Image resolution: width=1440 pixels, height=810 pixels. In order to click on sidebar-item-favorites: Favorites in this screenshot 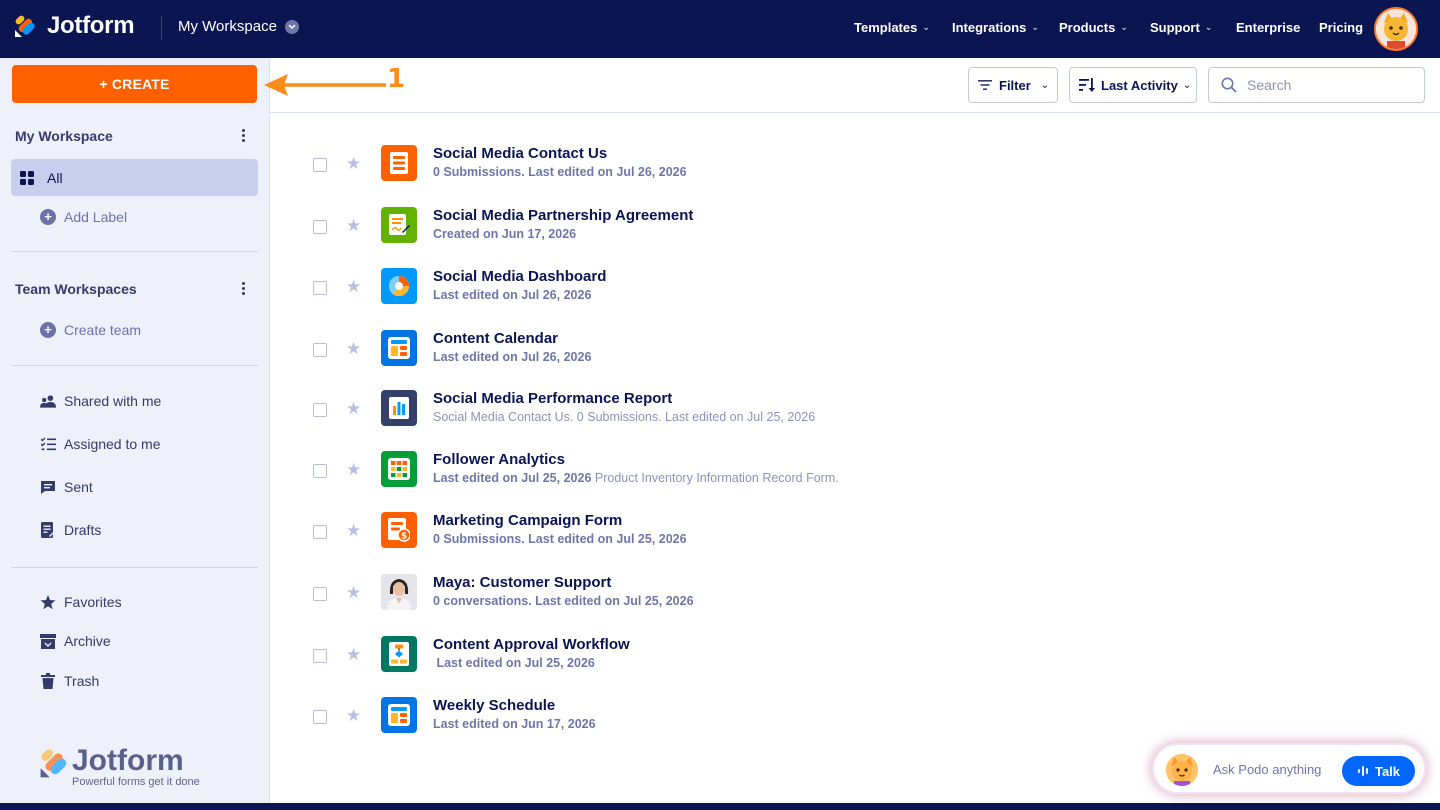, I will do `click(81, 602)`.